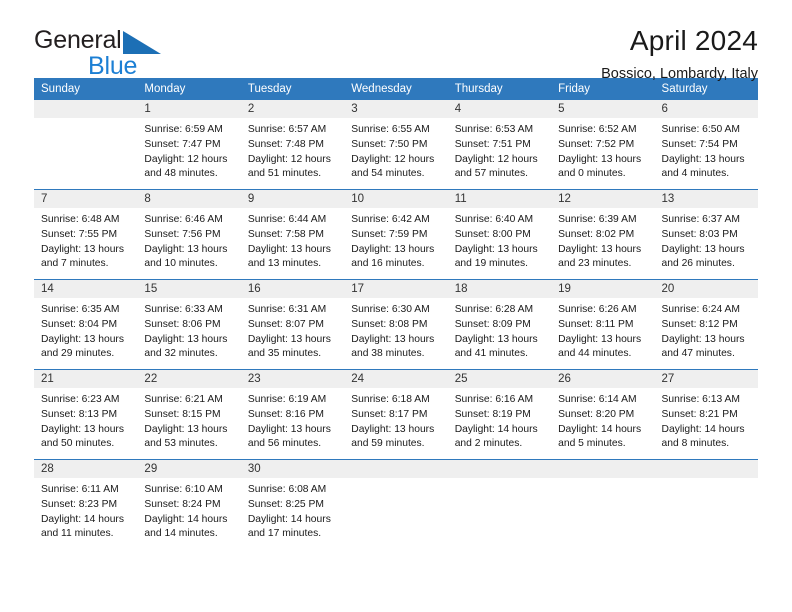 The image size is (792, 612). I want to click on sunrise-text: Sunrise: 6:16 AM, so click(494, 399).